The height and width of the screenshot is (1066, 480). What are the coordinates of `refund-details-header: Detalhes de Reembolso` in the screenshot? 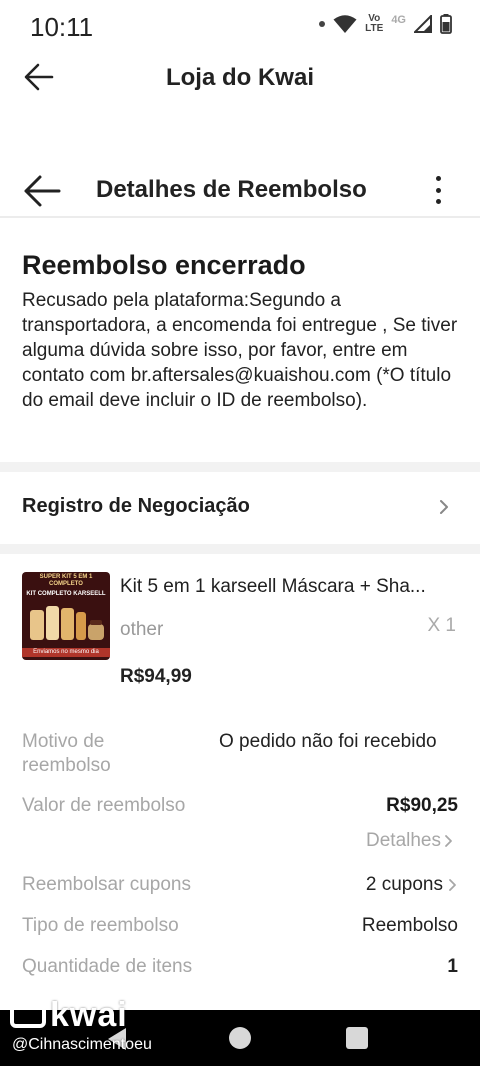 It's located at (240, 189).